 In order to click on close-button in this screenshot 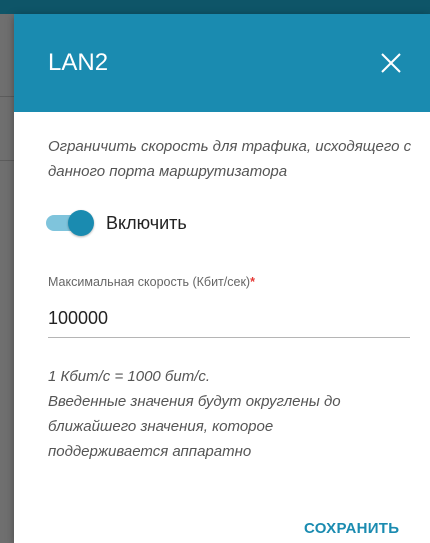, I will do `click(391, 63)`.